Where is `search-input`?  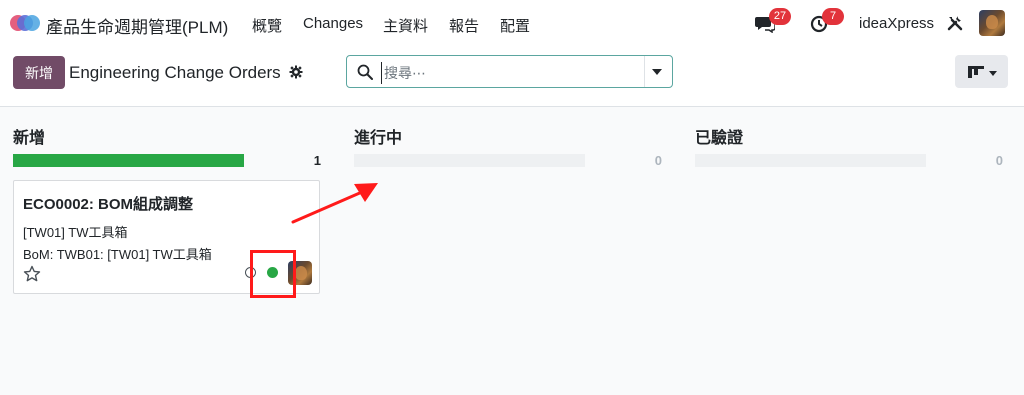
search-input is located at coordinates (508, 73).